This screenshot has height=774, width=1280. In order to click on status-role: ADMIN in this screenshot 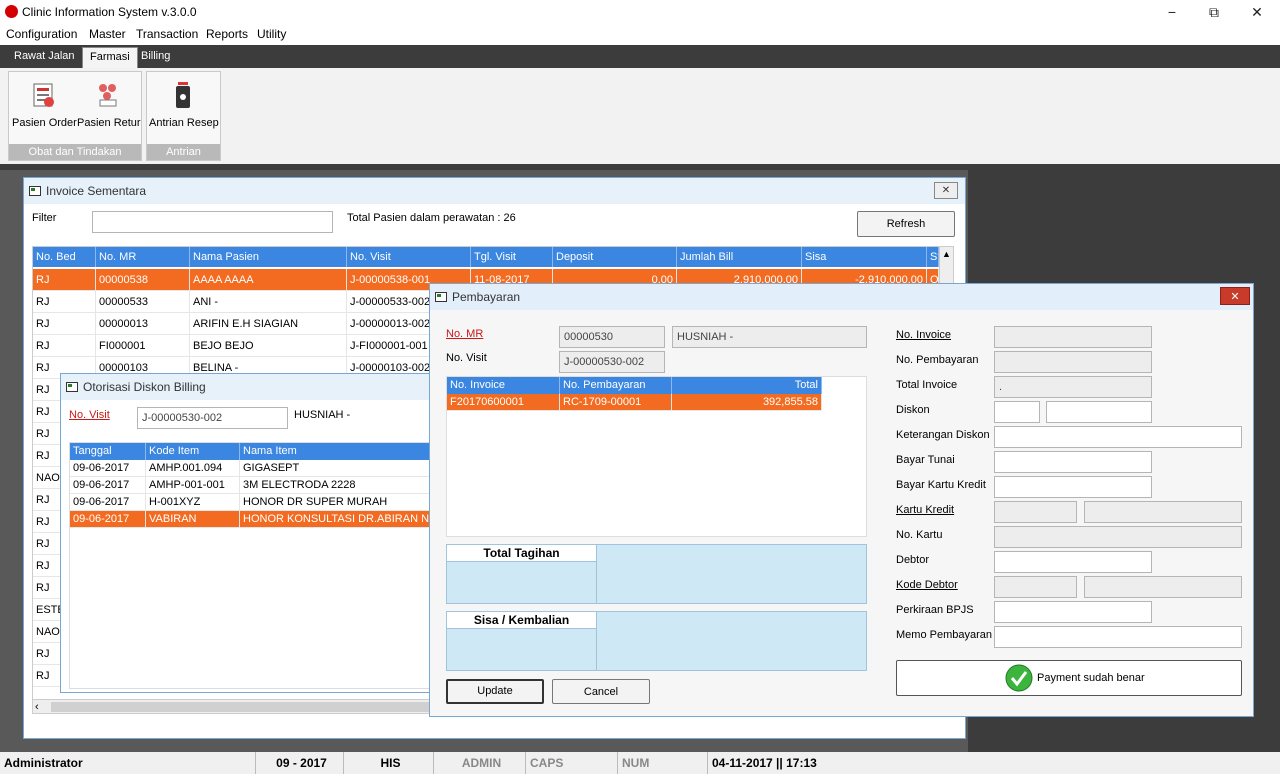, I will do `click(479, 763)`.